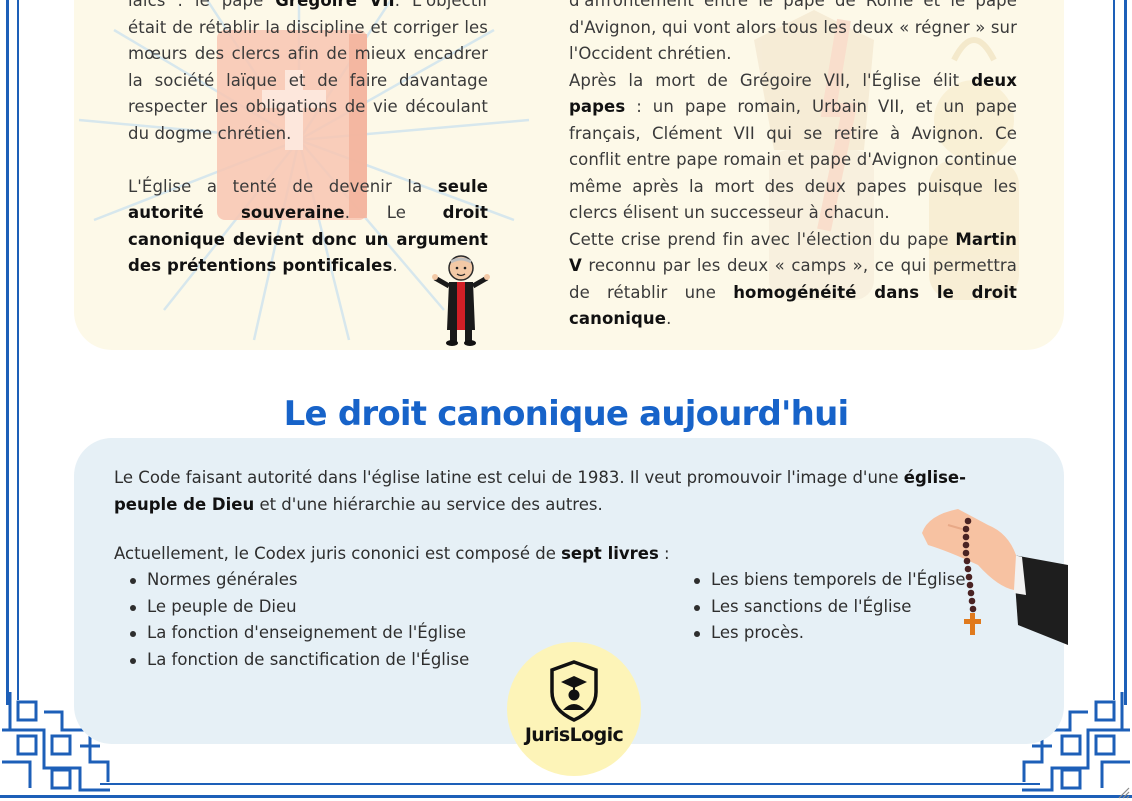 The height and width of the screenshot is (801, 1132). I want to click on frame-bottom-inner, so click(570, 784).